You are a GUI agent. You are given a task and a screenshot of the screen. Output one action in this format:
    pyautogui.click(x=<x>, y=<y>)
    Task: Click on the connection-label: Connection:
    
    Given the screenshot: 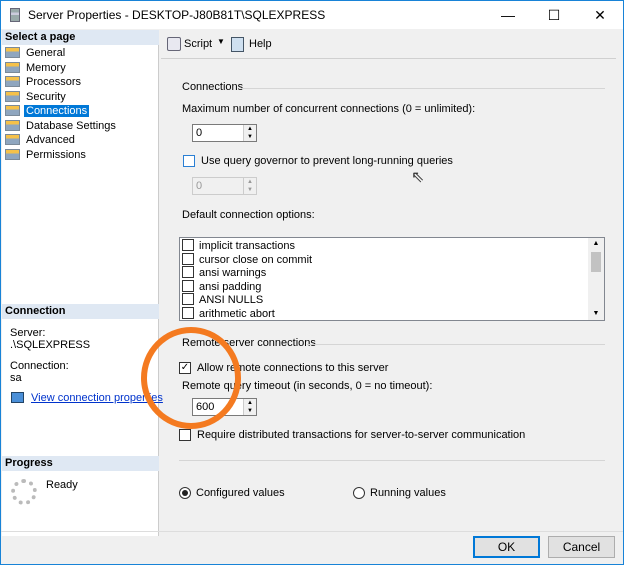 What is the action you would take?
    pyautogui.click(x=39, y=366)
    